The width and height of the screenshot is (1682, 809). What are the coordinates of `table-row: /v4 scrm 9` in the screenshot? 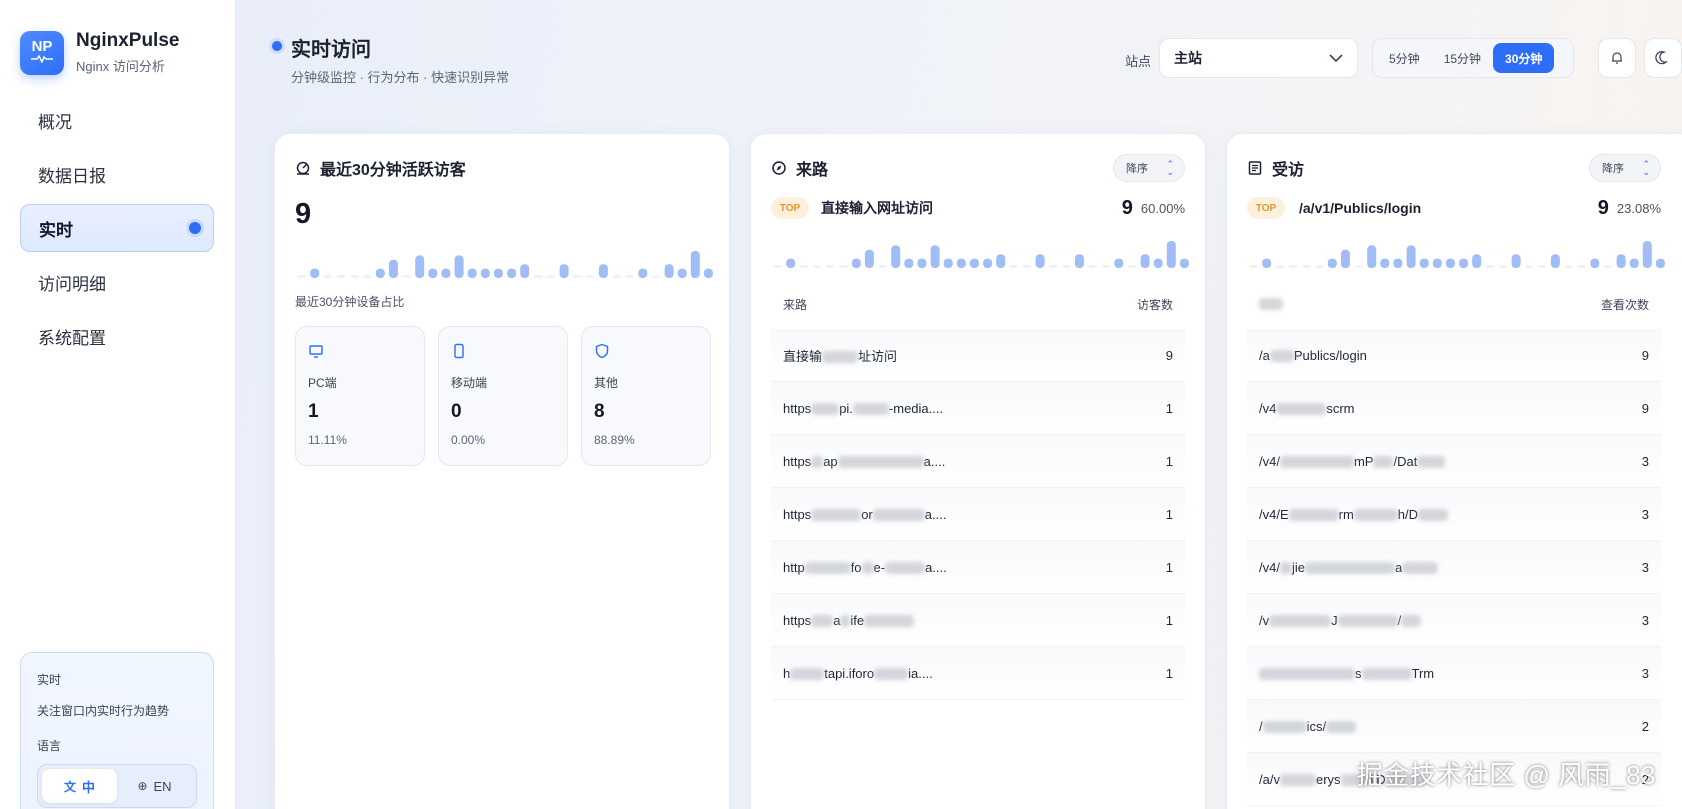 It's located at (1454, 408).